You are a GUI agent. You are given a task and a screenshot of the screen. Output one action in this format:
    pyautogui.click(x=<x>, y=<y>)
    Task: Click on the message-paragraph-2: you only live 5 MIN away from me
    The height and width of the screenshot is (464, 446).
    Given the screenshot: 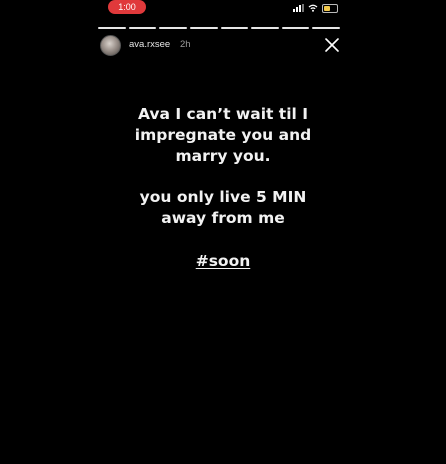 What is the action you would take?
    pyautogui.click(x=223, y=208)
    